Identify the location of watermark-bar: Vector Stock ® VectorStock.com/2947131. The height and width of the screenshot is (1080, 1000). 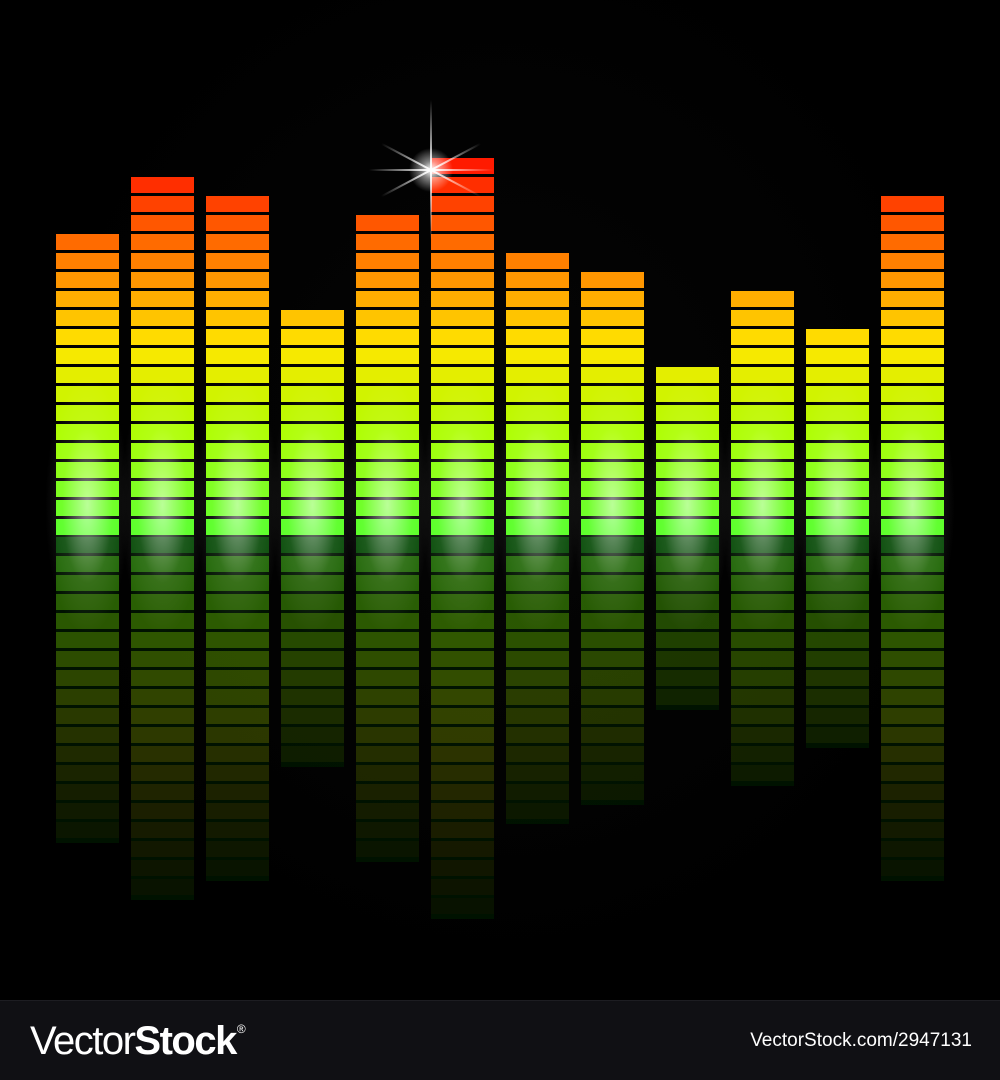
(500, 1040).